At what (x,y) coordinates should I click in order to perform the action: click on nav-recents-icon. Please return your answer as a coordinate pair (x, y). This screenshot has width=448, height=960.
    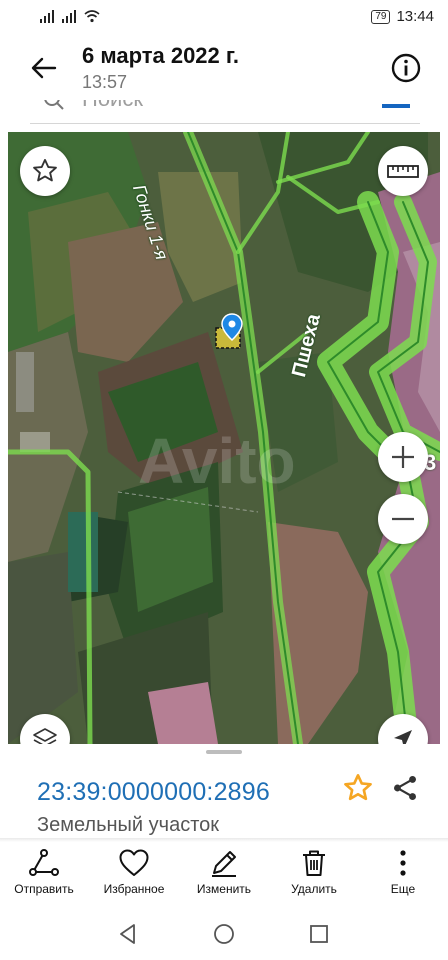
    Looking at the image, I should click on (319, 934).